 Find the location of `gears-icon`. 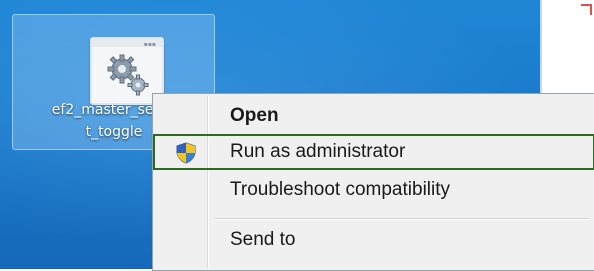

gears-icon is located at coordinates (128, 75).